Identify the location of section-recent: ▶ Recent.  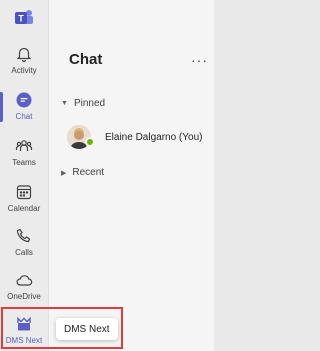
(82, 172).